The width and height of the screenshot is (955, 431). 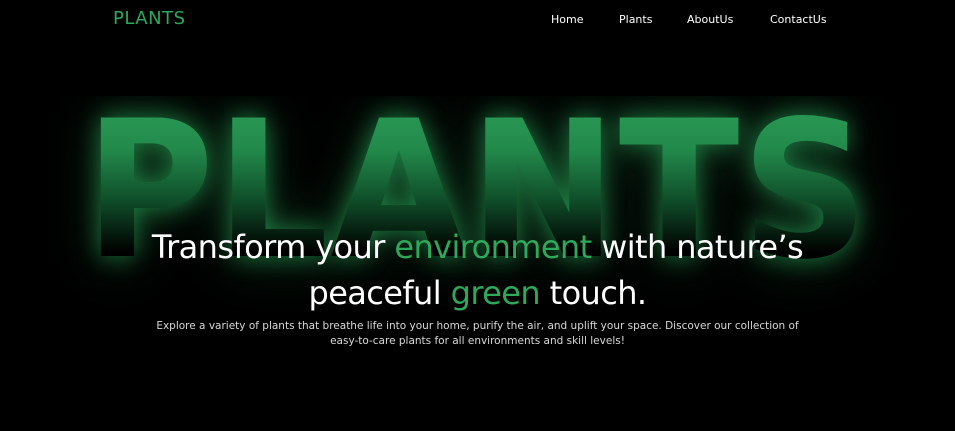 What do you see at coordinates (379, 293) in the screenshot?
I see `hero-title-part3: peaceful` at bounding box center [379, 293].